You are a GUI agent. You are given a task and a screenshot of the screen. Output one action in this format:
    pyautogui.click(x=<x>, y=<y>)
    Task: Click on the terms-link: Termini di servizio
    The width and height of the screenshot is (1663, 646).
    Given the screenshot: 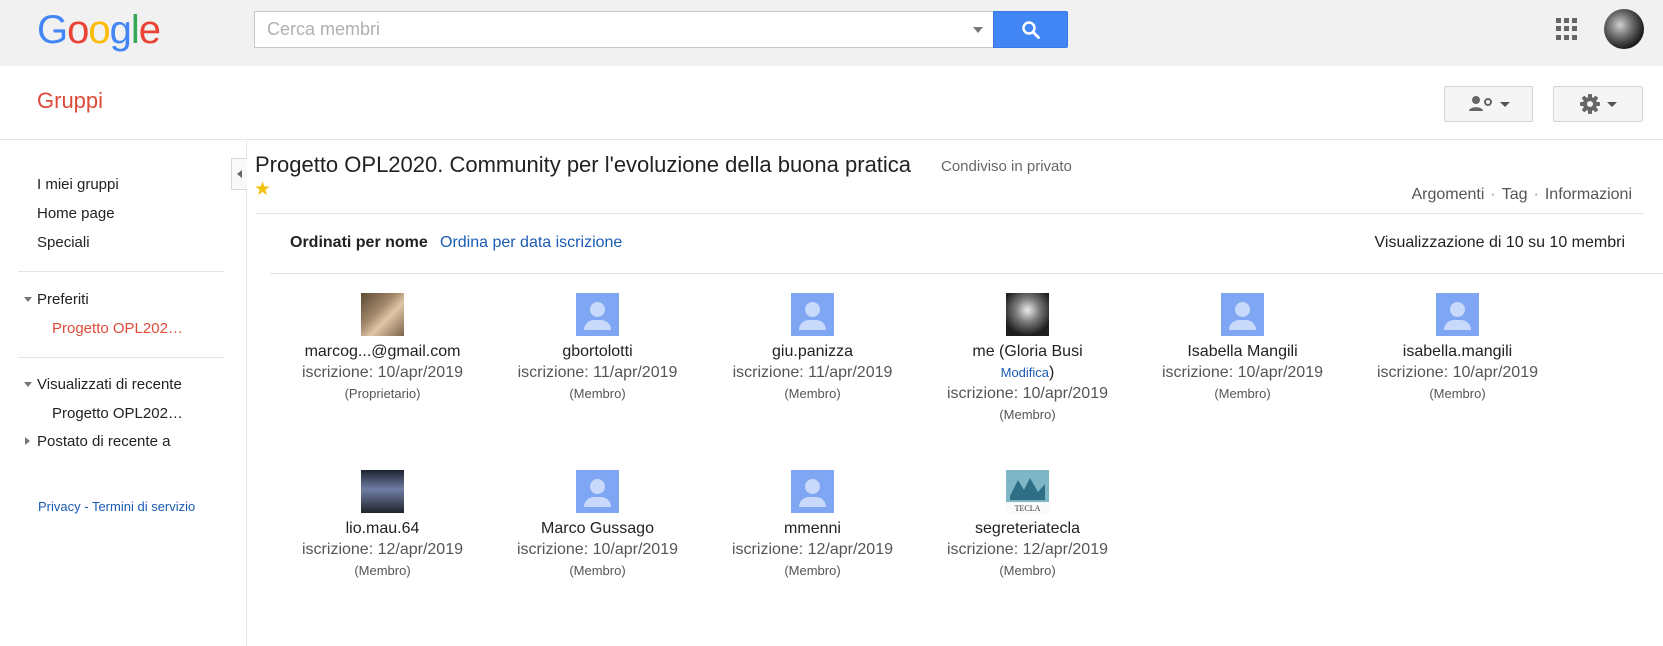 What is the action you would take?
    pyautogui.click(x=143, y=506)
    